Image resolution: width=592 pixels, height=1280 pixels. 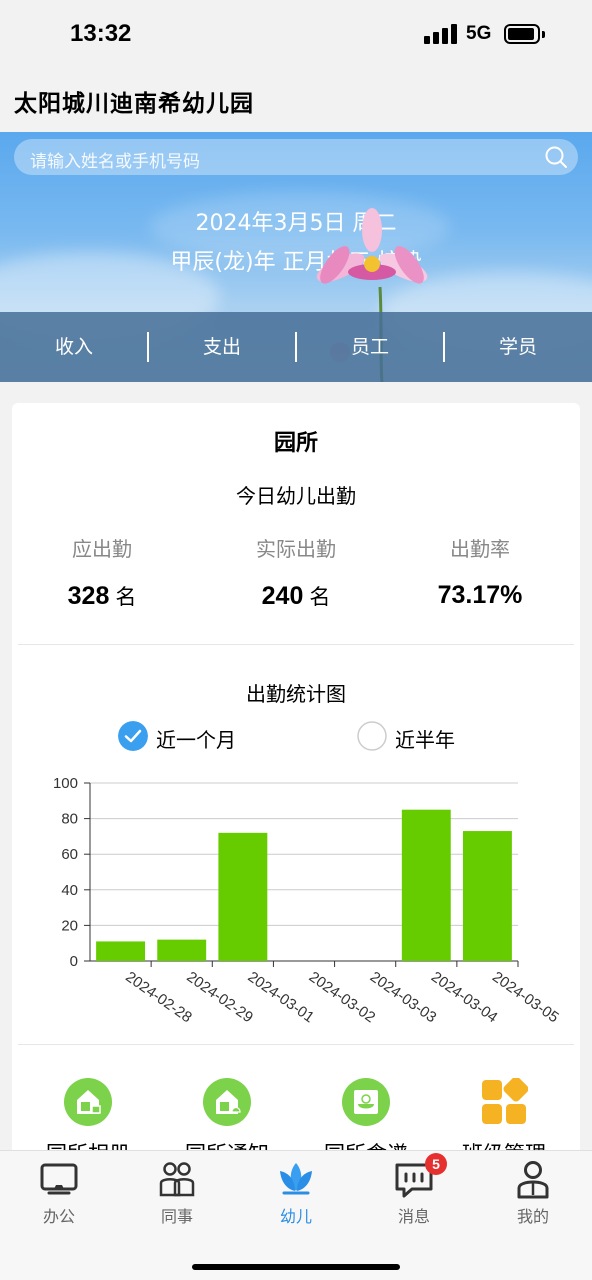 What do you see at coordinates (342, 997) in the screenshot?
I see `x-tick-label: 2024-03-02` at bounding box center [342, 997].